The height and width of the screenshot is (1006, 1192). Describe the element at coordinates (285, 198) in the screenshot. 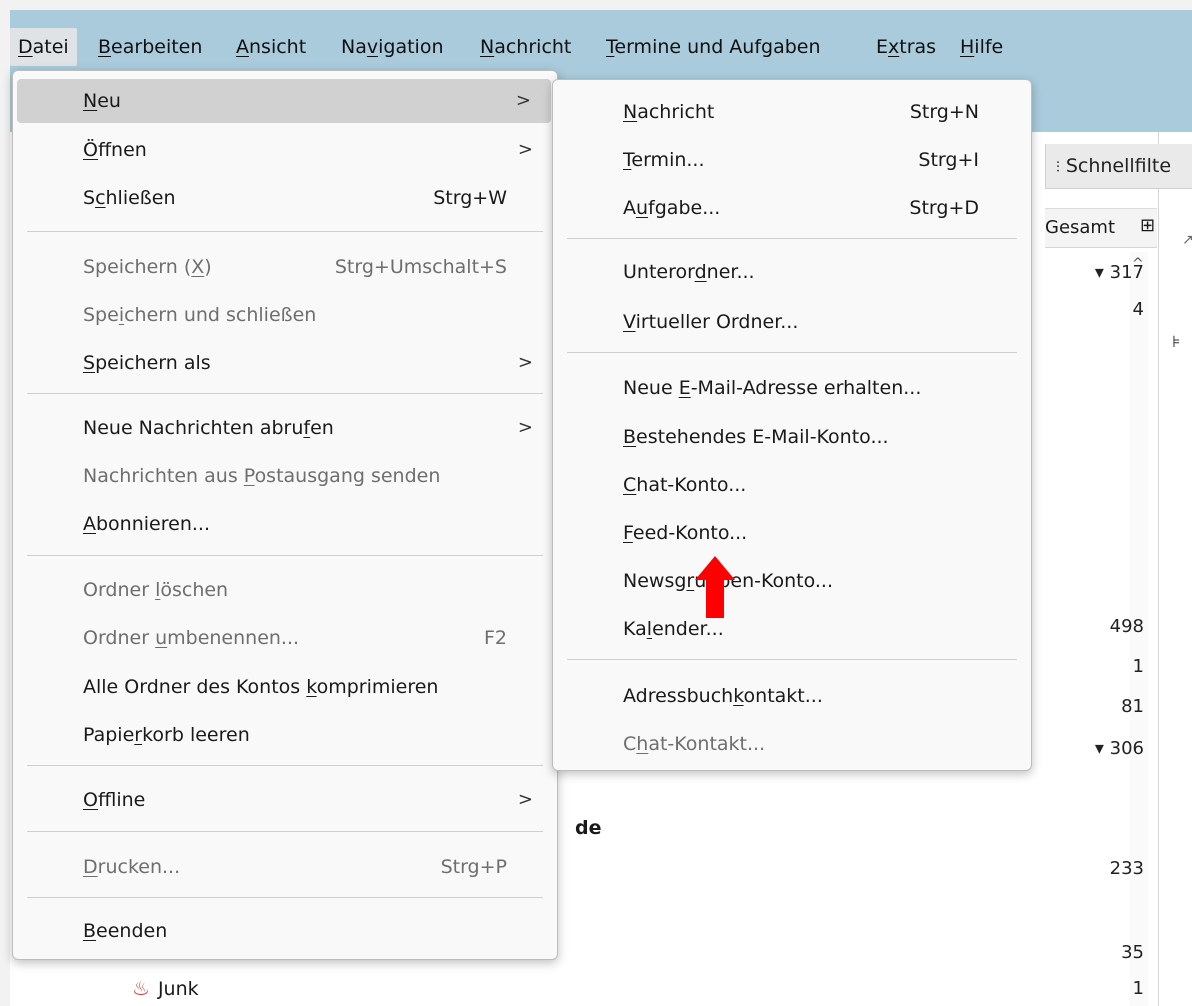

I see `menuitem-schliessen: Schließen Strg+W` at that location.